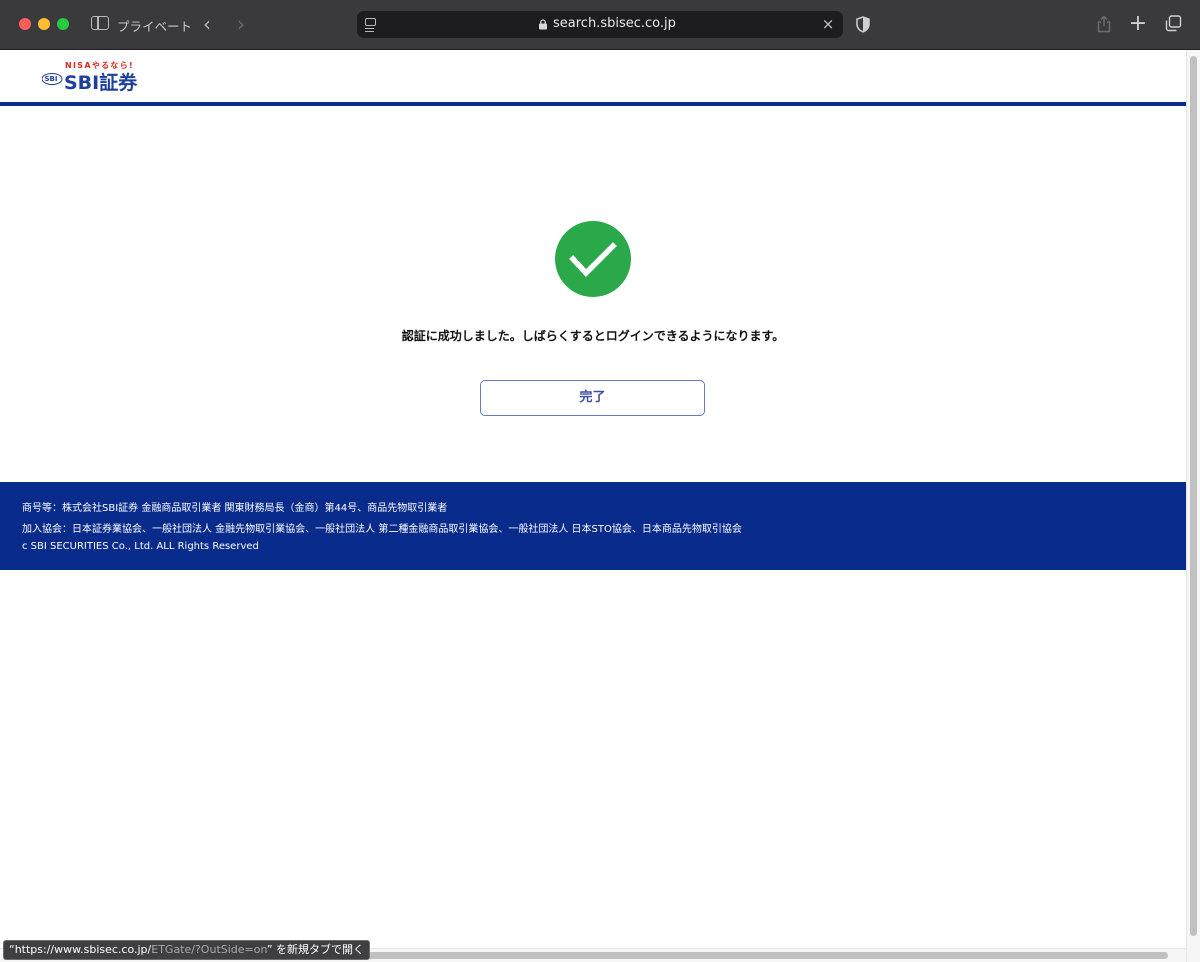 The height and width of the screenshot is (962, 1200). I want to click on status-suffix: を新規タブで開く, so click(318, 949).